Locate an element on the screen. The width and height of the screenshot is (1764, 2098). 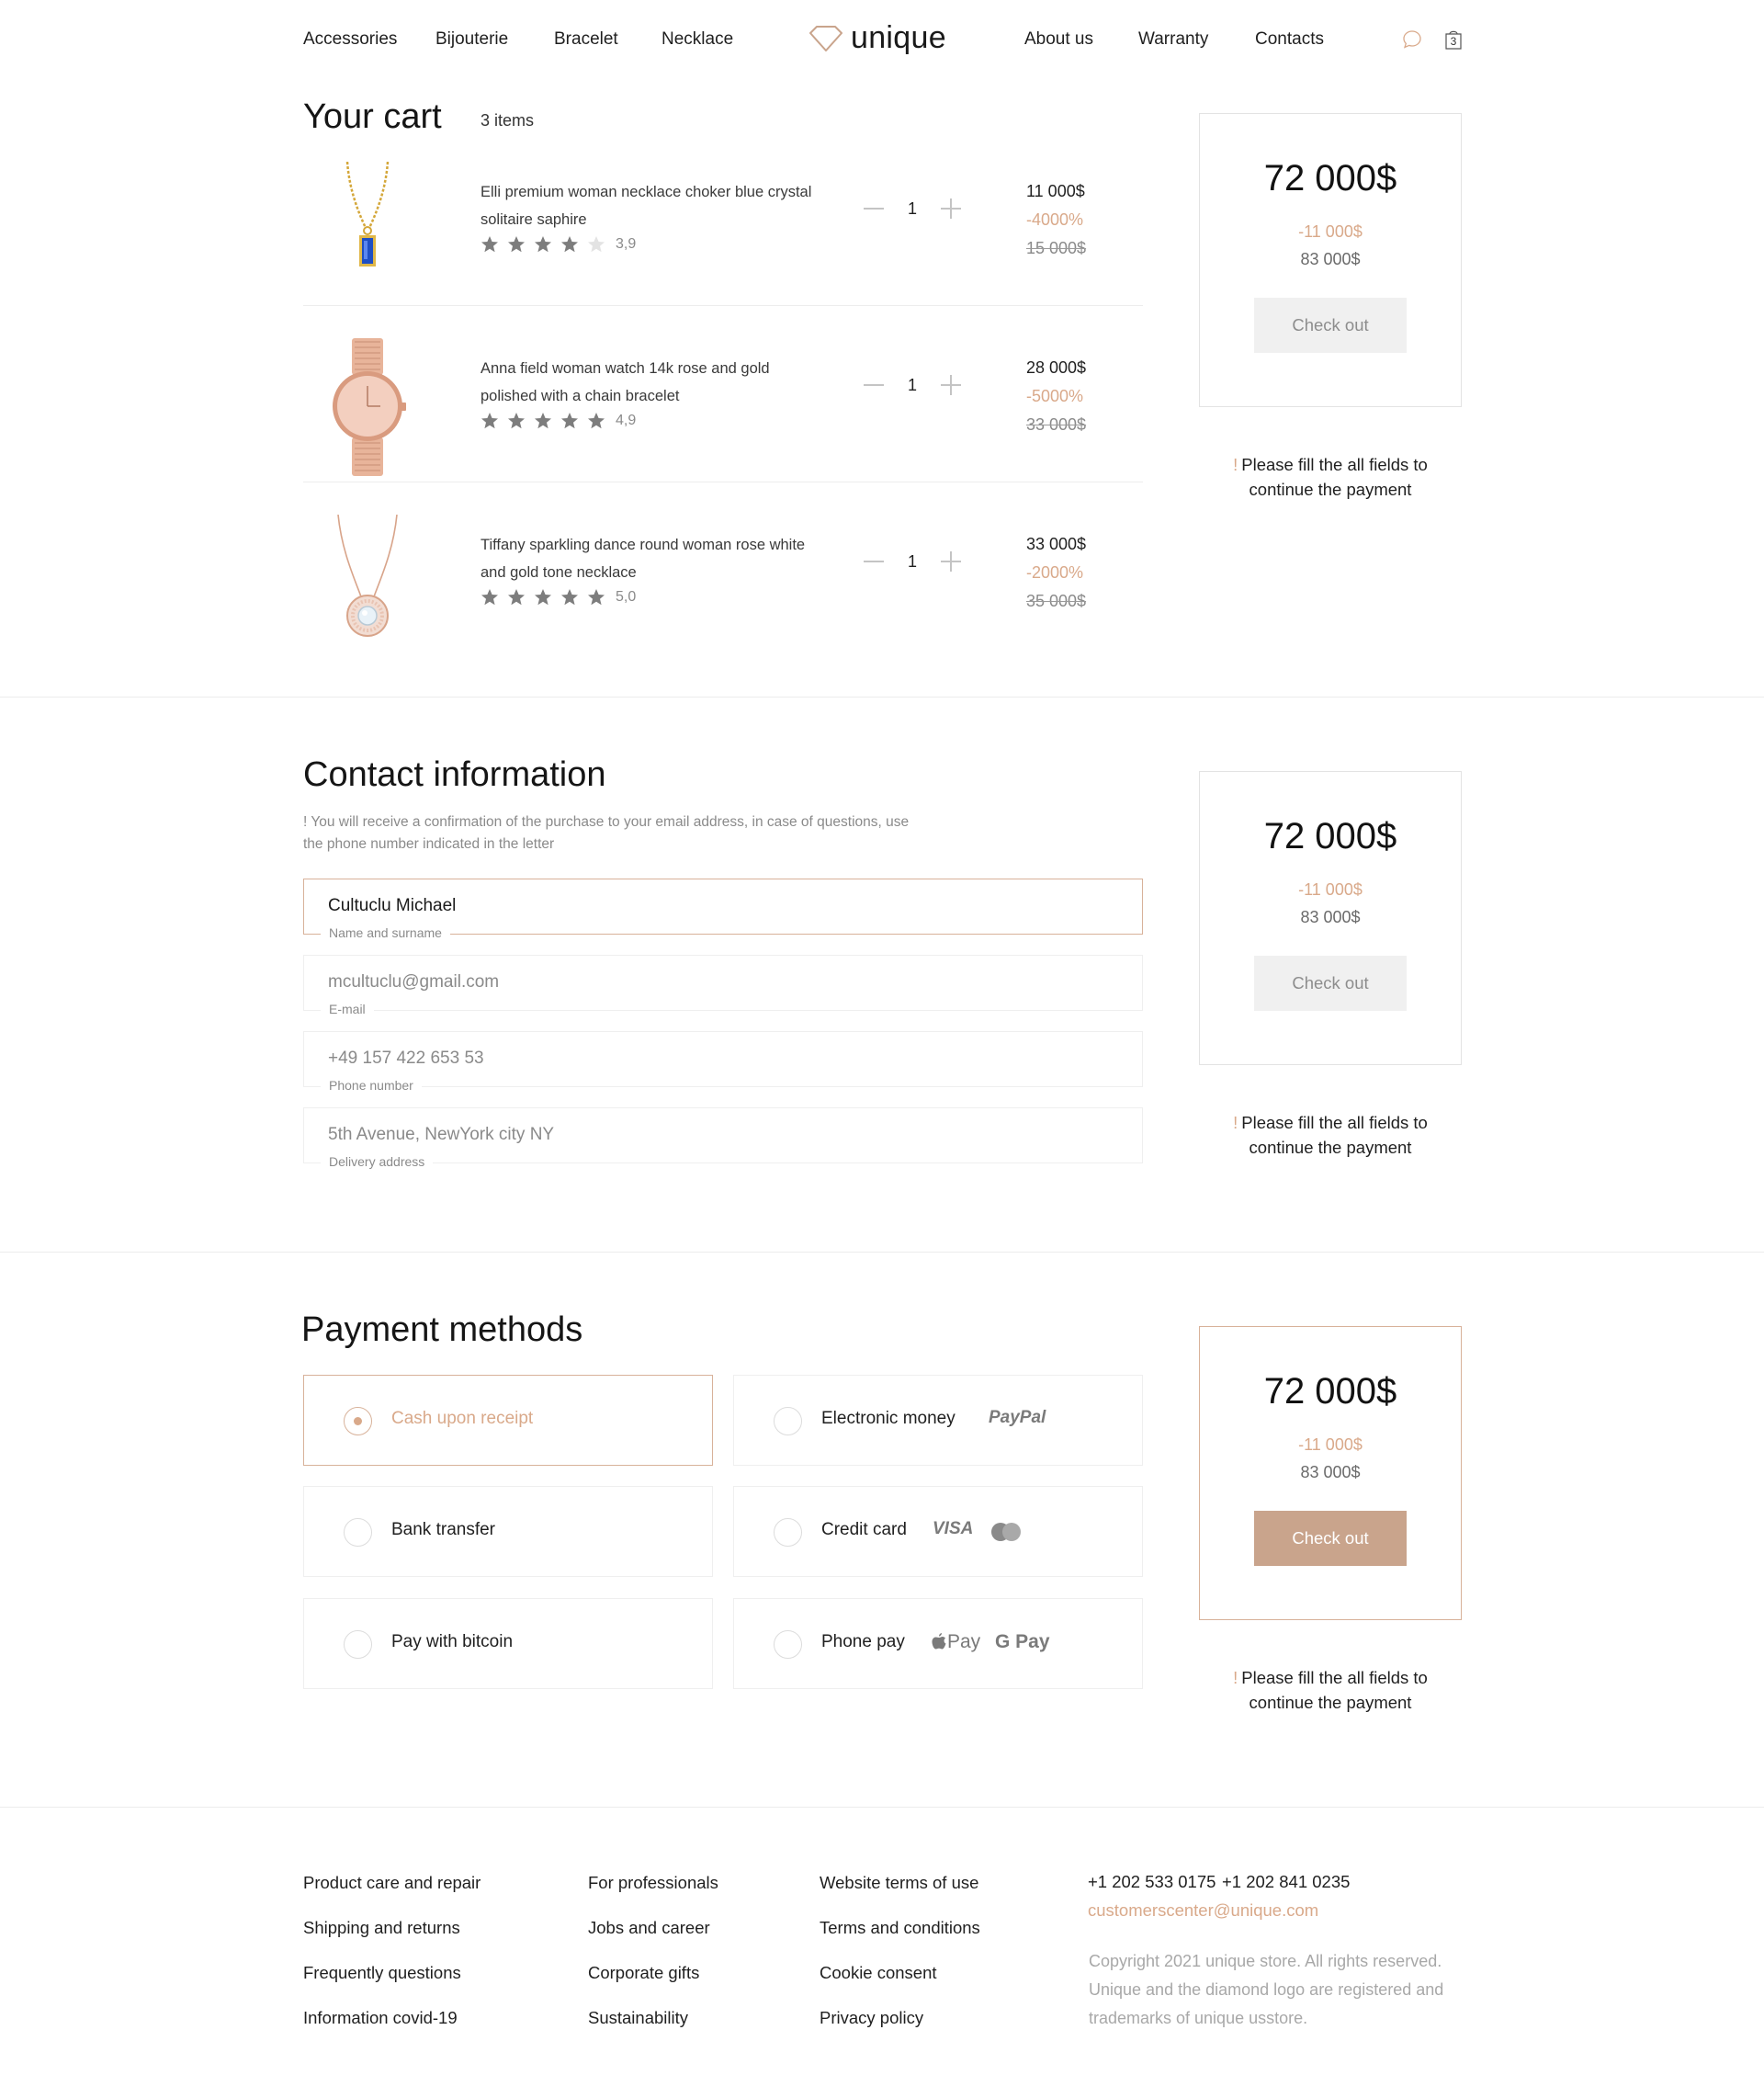
footer-link-shipping: Shipping and returns is located at coordinates (382, 1928).